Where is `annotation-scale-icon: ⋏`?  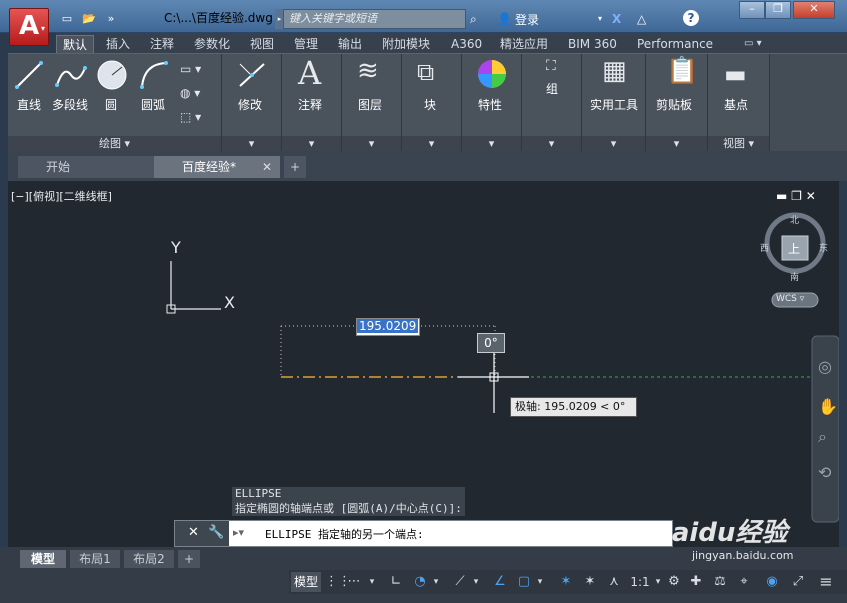 annotation-scale-icon: ⋏ is located at coordinates (614, 582).